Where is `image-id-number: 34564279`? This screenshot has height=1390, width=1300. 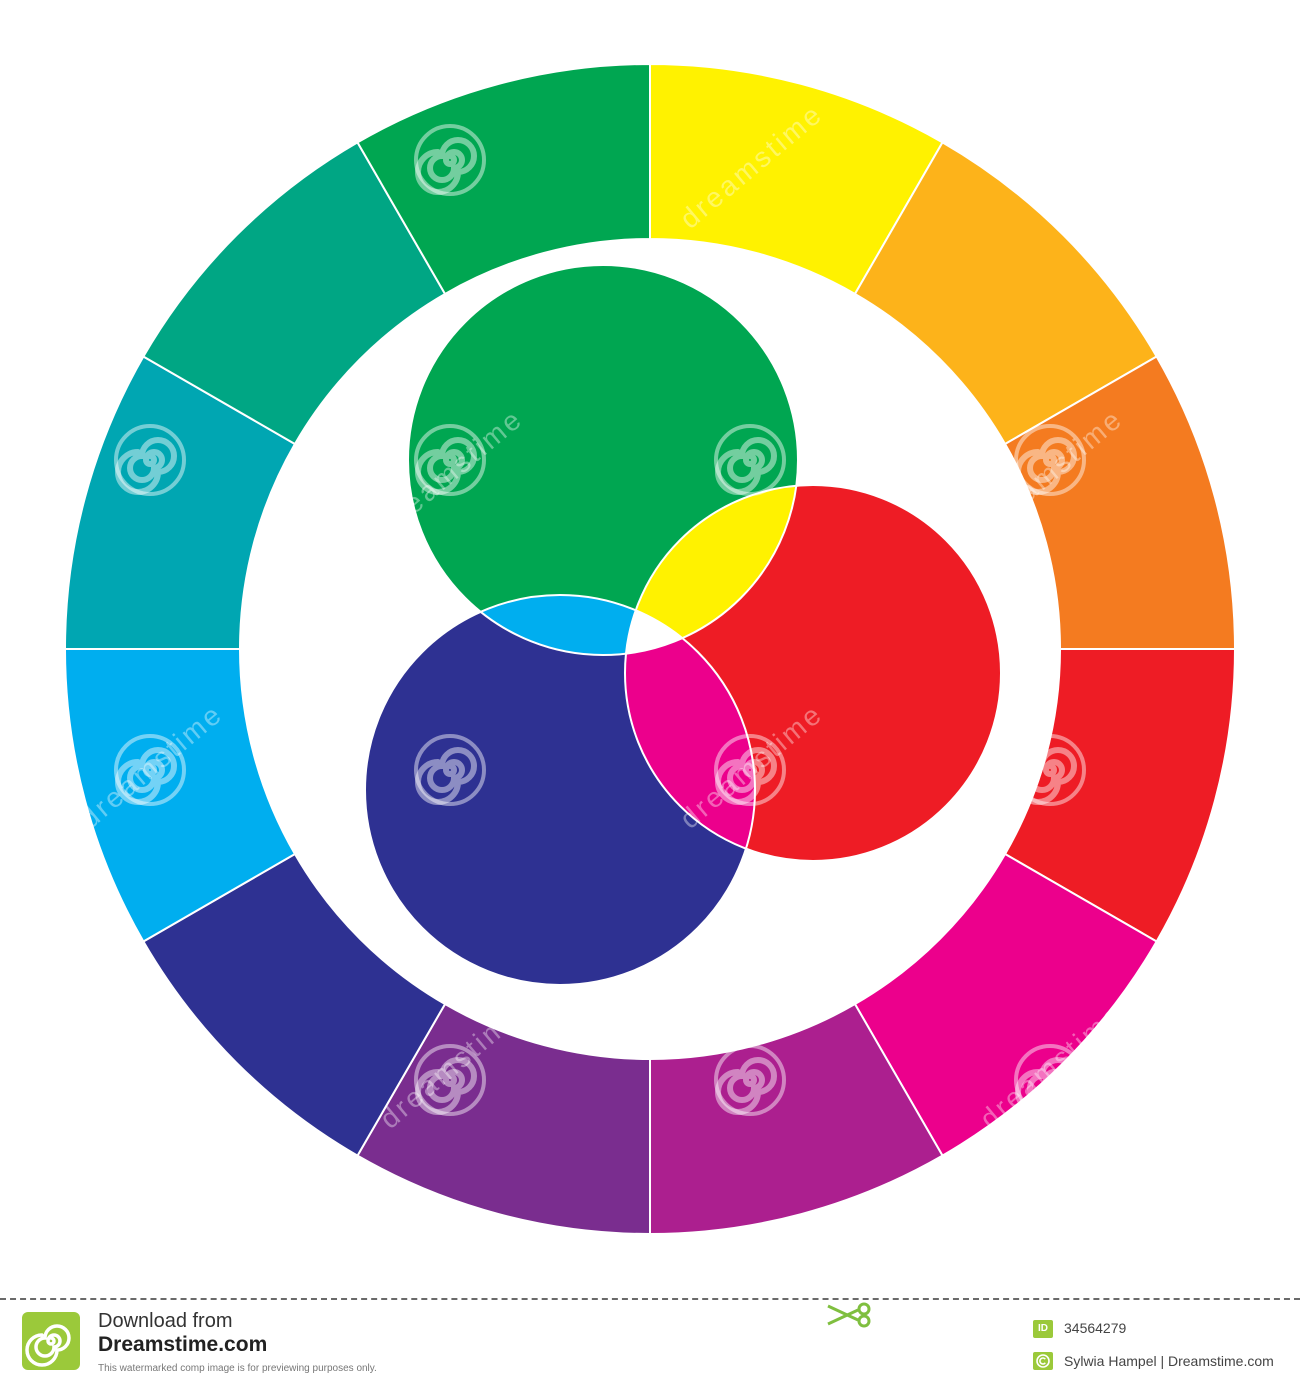
image-id-number: 34564279 is located at coordinates (1095, 1328).